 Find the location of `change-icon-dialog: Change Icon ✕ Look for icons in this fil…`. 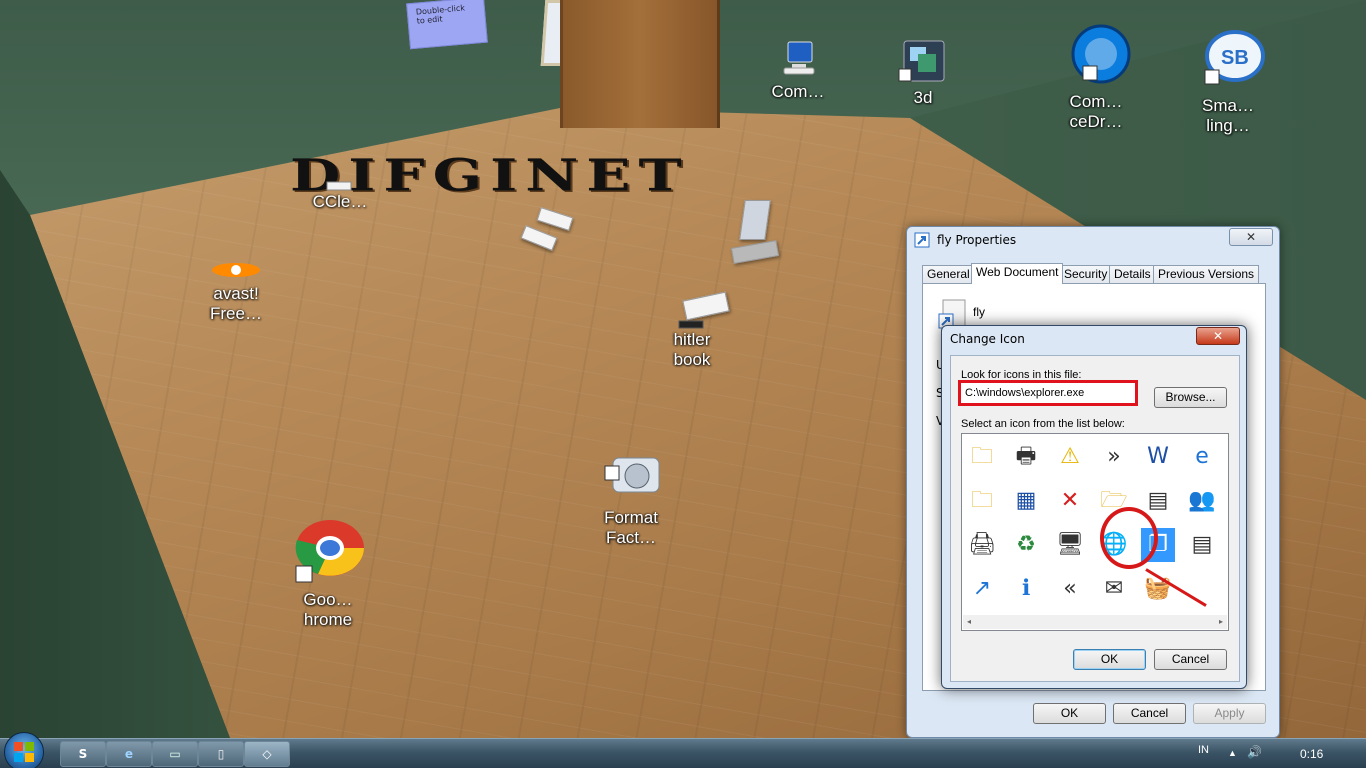

change-icon-dialog: Change Icon ✕ Look for icons in this fil… is located at coordinates (1094, 507).